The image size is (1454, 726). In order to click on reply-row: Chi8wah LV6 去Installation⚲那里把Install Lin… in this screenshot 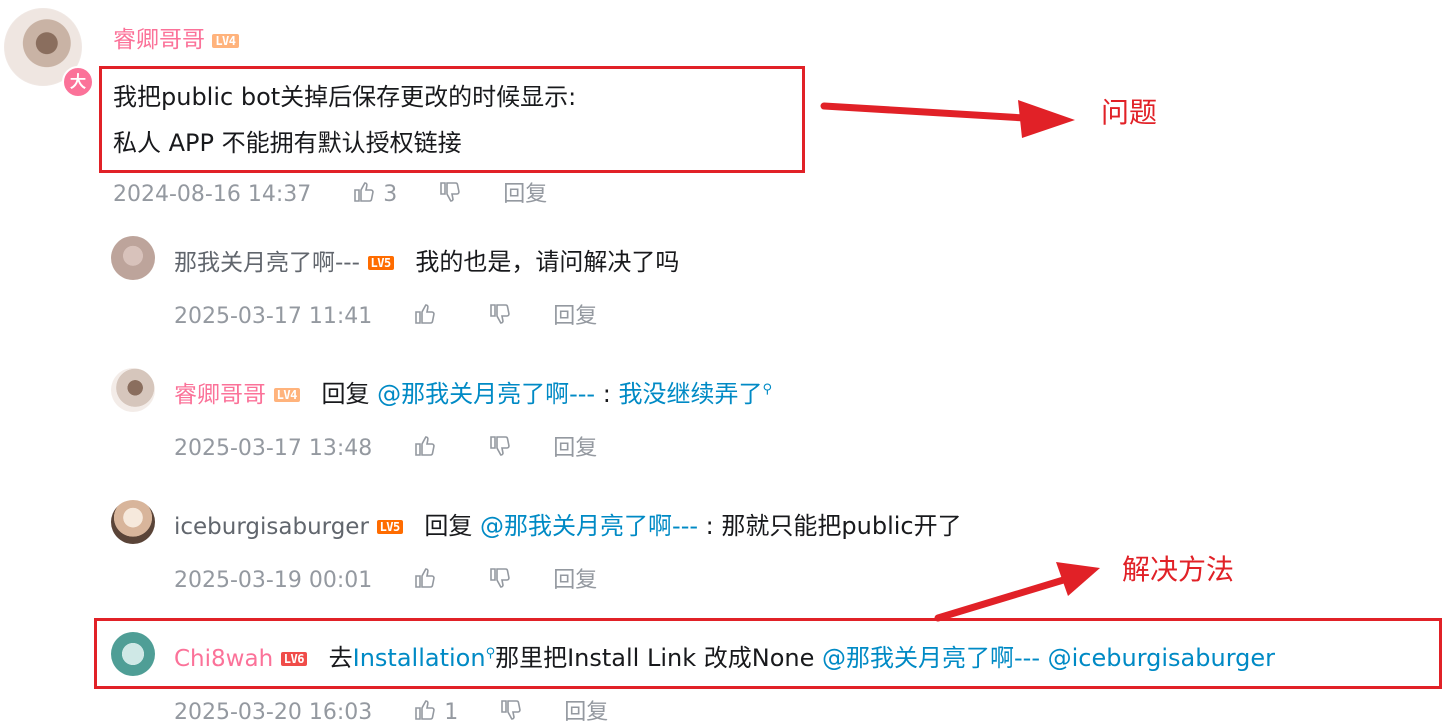, I will do `click(724, 655)`.